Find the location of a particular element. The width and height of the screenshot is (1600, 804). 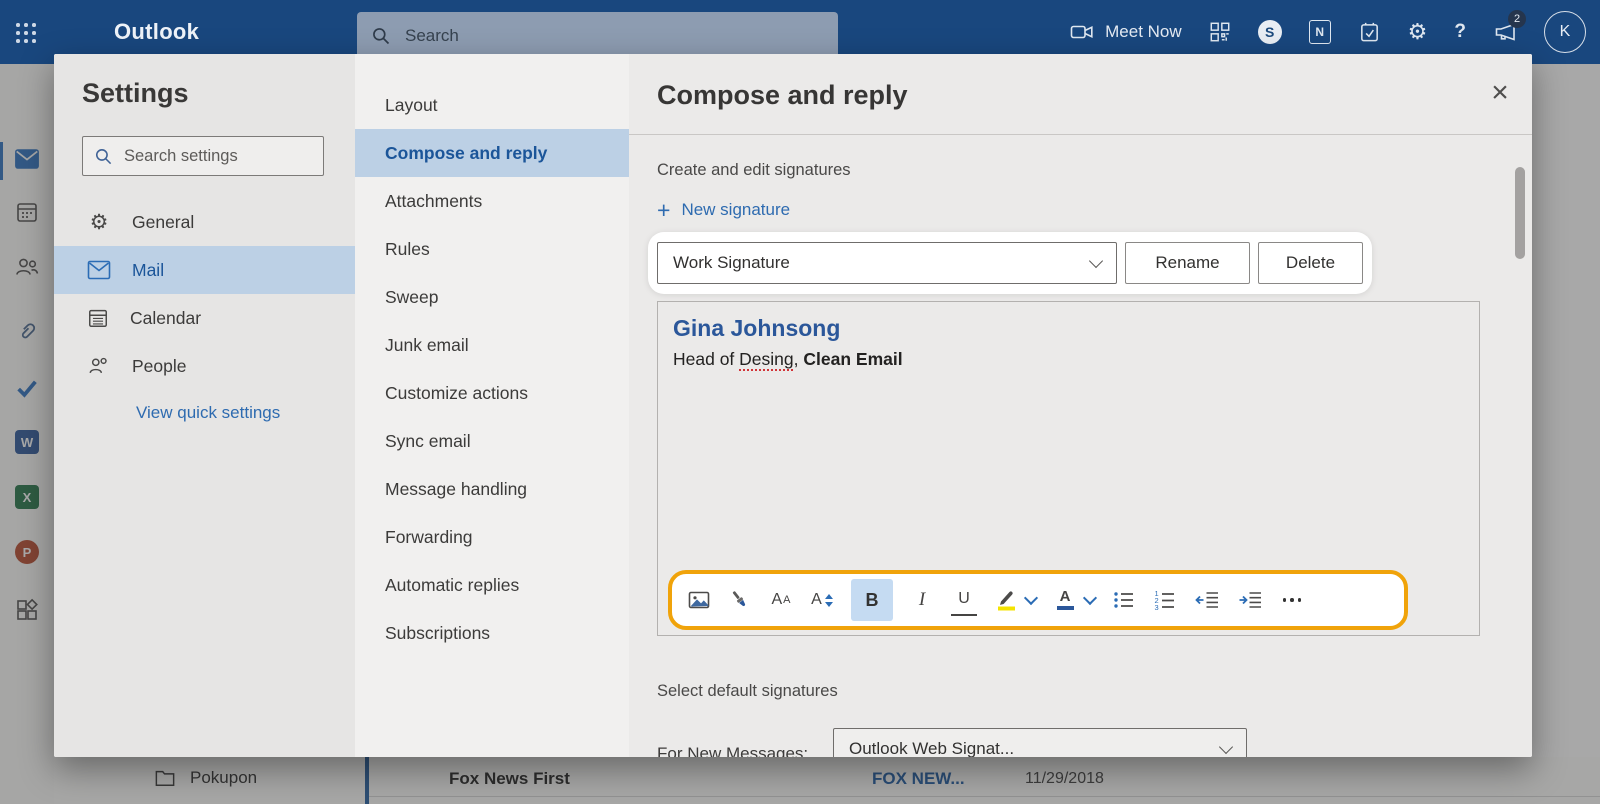

highlight-dropdown-chevron-icon is located at coordinates (1031, 598).